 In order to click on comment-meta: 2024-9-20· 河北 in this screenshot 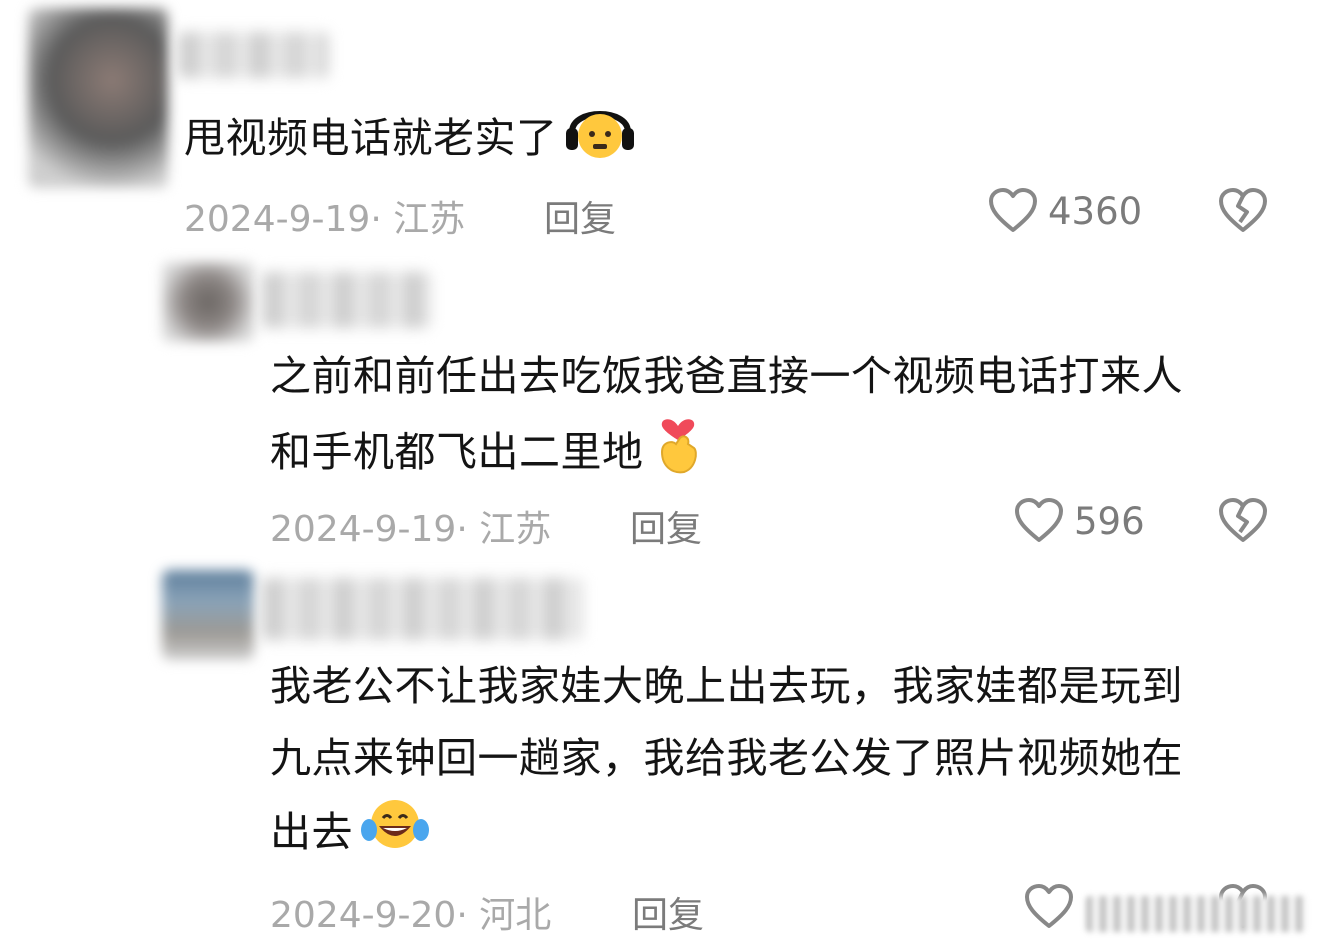, I will do `click(410, 912)`.